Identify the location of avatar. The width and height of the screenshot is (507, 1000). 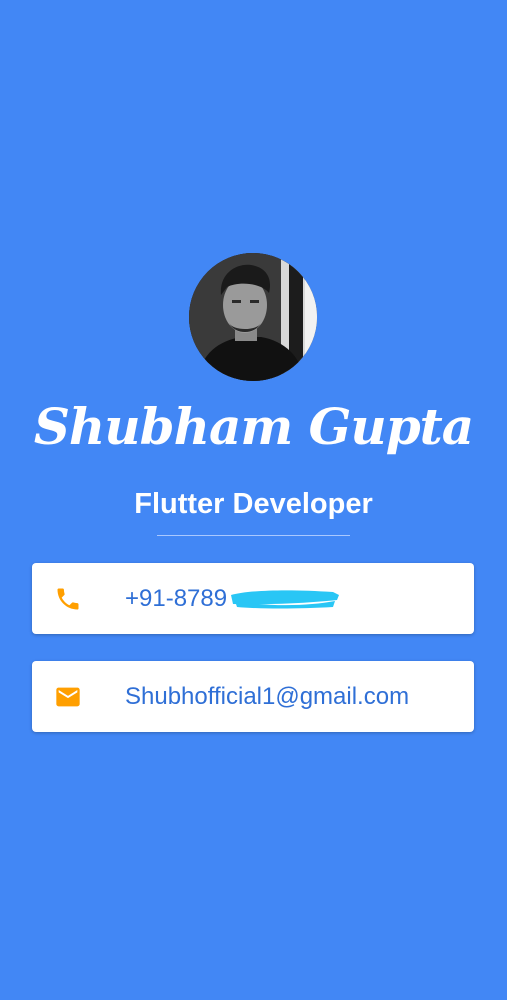
(253, 317).